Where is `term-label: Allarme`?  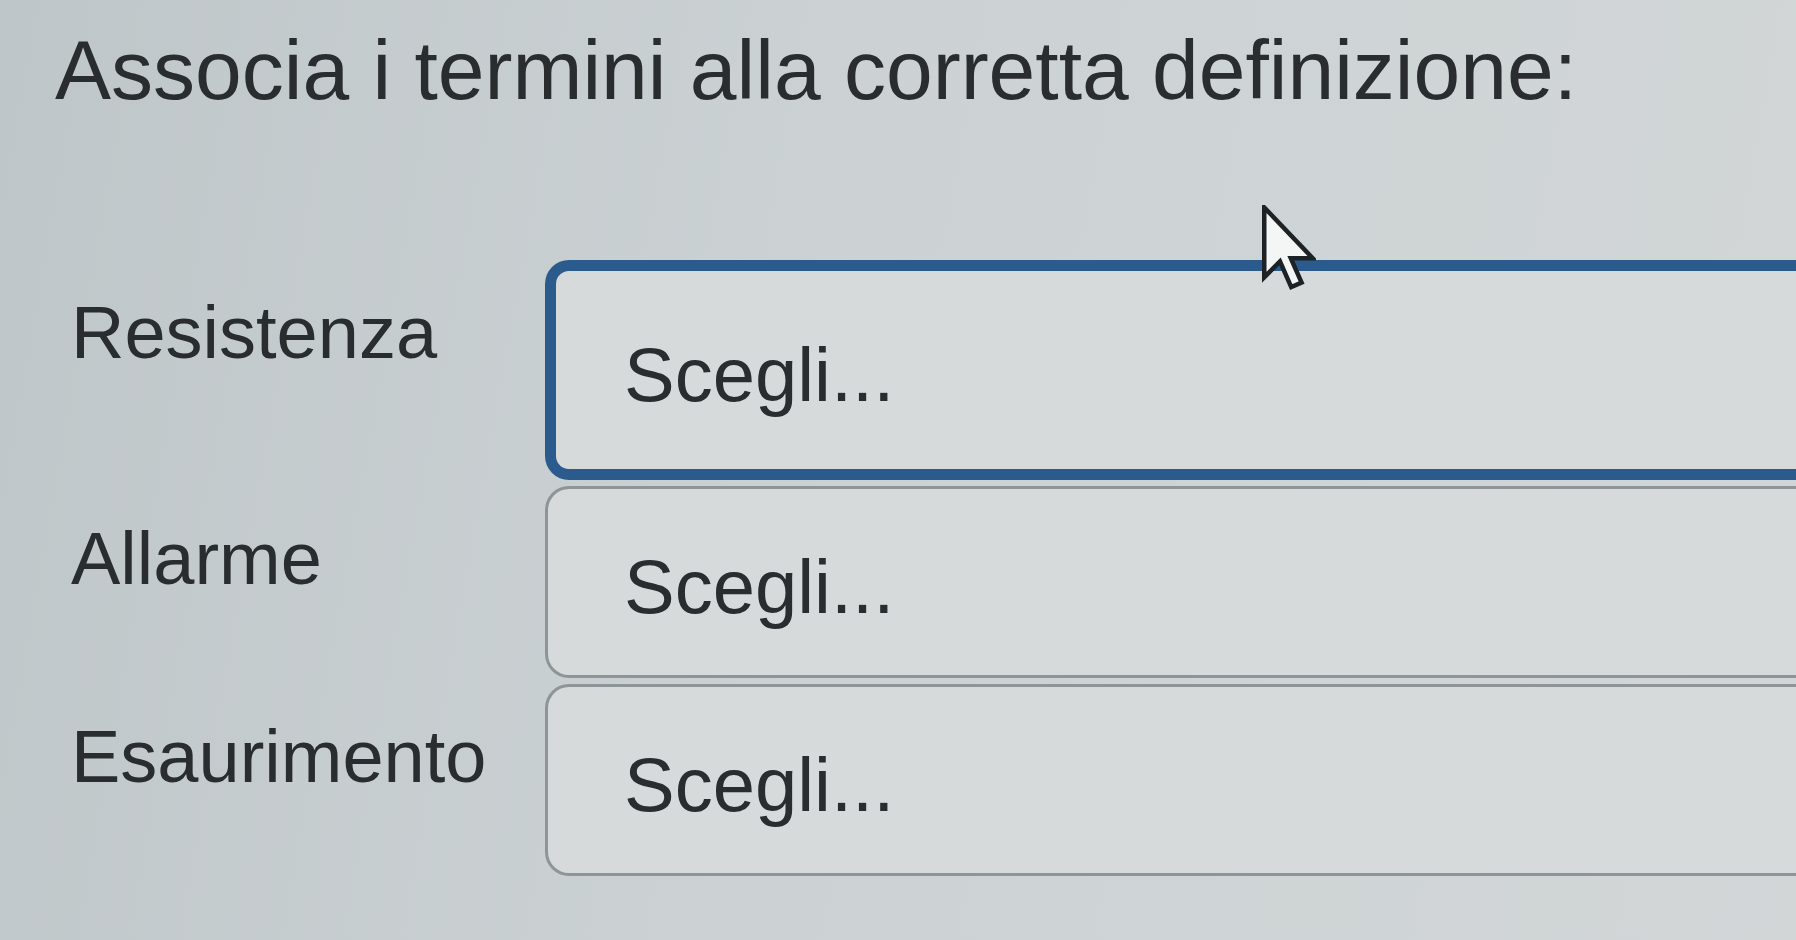 term-label: Allarme is located at coordinates (196, 559).